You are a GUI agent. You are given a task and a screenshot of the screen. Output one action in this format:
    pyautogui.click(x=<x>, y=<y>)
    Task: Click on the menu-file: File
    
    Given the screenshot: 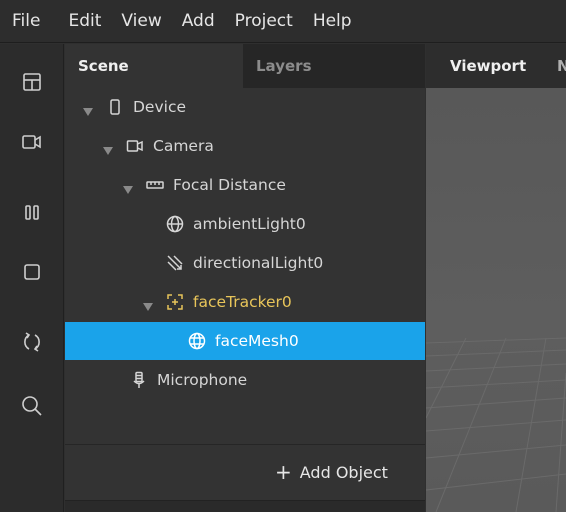 What is the action you would take?
    pyautogui.click(x=29, y=21)
    